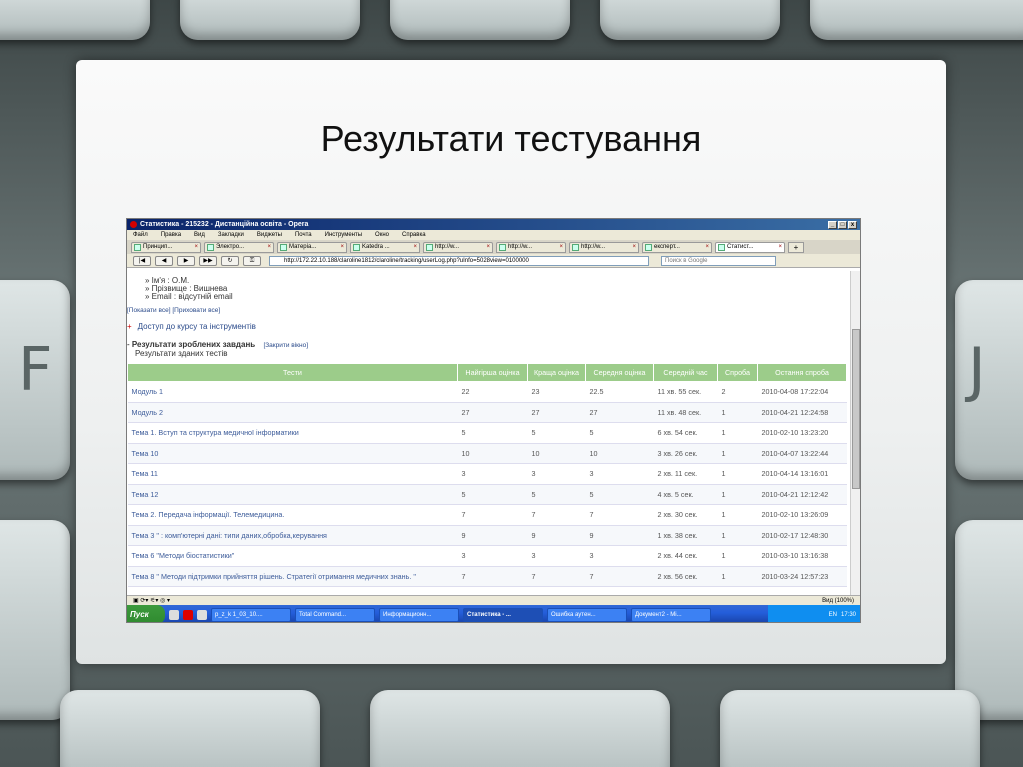 The image size is (1023, 767). I want to click on back-icon: ◀, so click(164, 260).